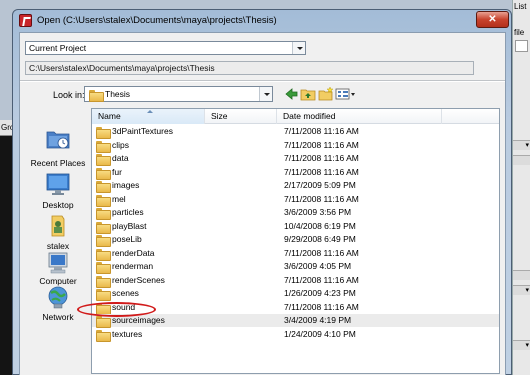  Describe the element at coordinates (109, 116) in the screenshot. I see `column-header-label: Name` at that location.